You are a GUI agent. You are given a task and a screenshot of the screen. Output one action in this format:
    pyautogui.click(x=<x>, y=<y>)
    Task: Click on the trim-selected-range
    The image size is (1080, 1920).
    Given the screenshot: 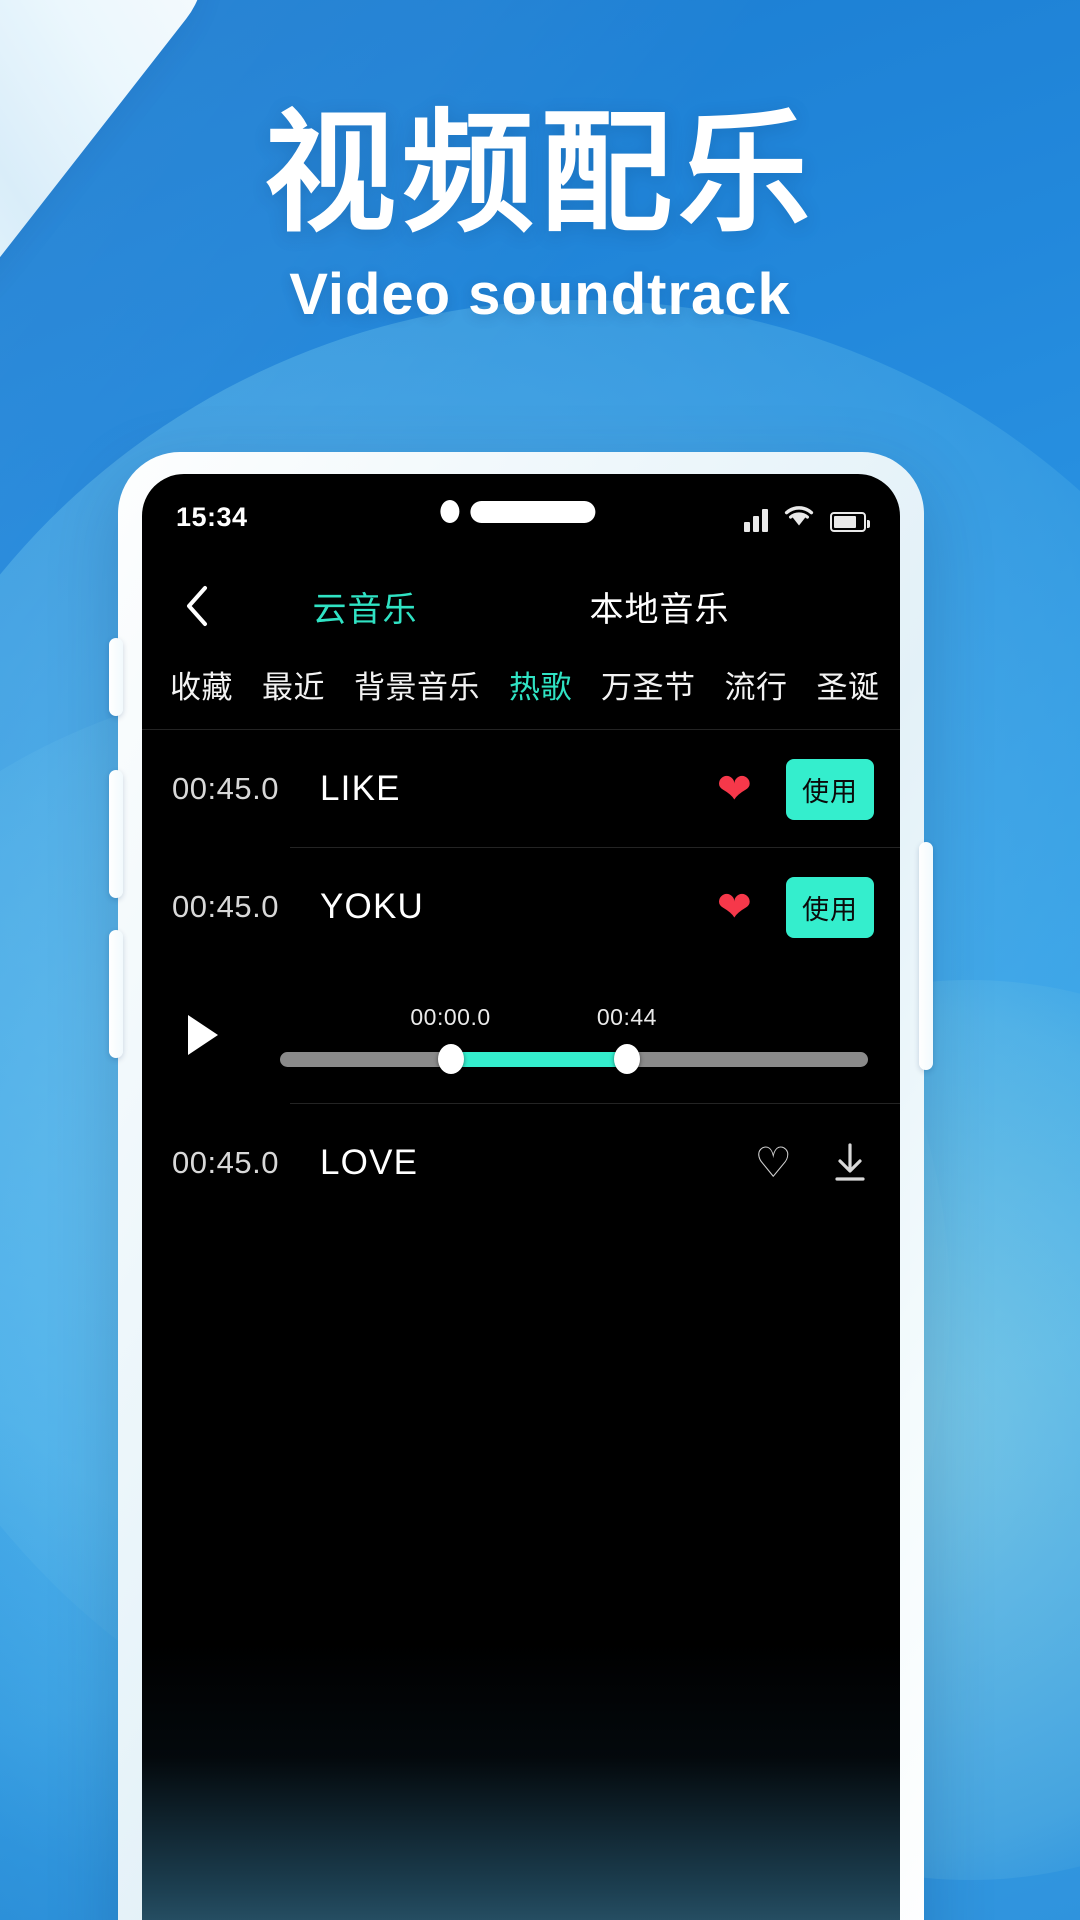 What is the action you would take?
    pyautogui.click(x=538, y=1059)
    